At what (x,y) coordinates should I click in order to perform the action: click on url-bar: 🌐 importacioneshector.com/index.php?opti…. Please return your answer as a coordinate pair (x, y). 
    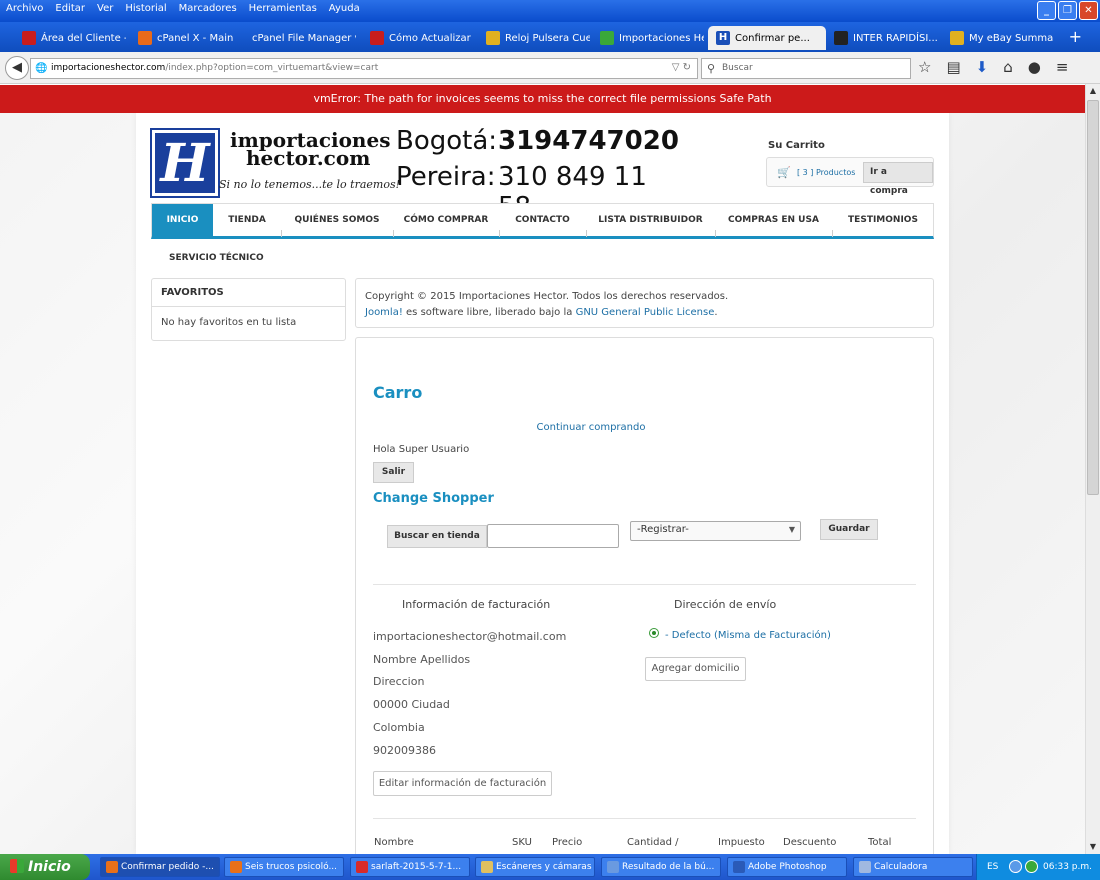
    Looking at the image, I should click on (364, 68).